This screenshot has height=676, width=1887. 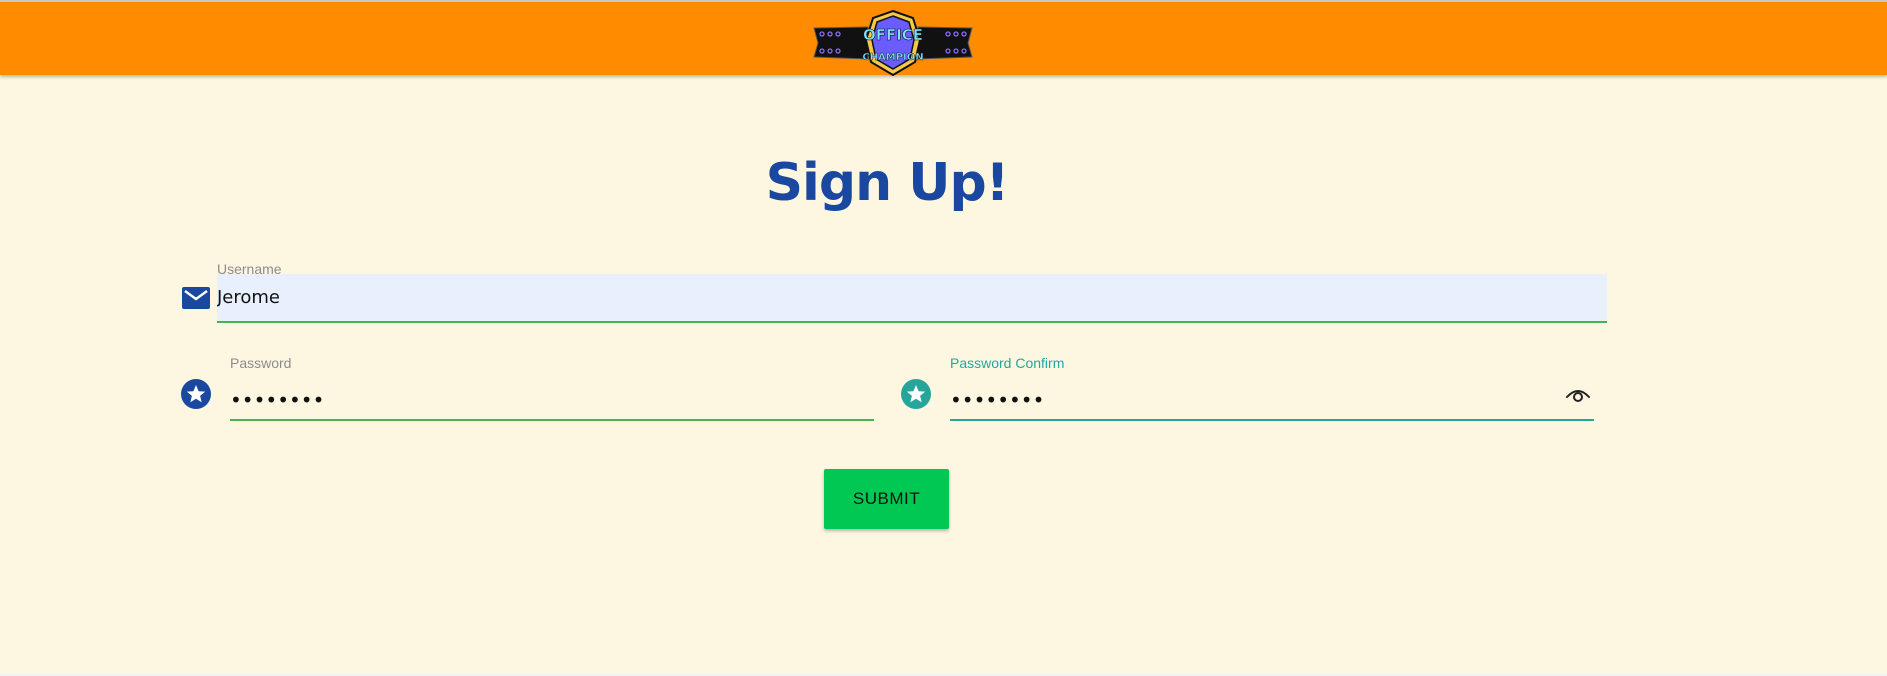 I want to click on submit-button: SUBMIT, so click(x=886, y=499).